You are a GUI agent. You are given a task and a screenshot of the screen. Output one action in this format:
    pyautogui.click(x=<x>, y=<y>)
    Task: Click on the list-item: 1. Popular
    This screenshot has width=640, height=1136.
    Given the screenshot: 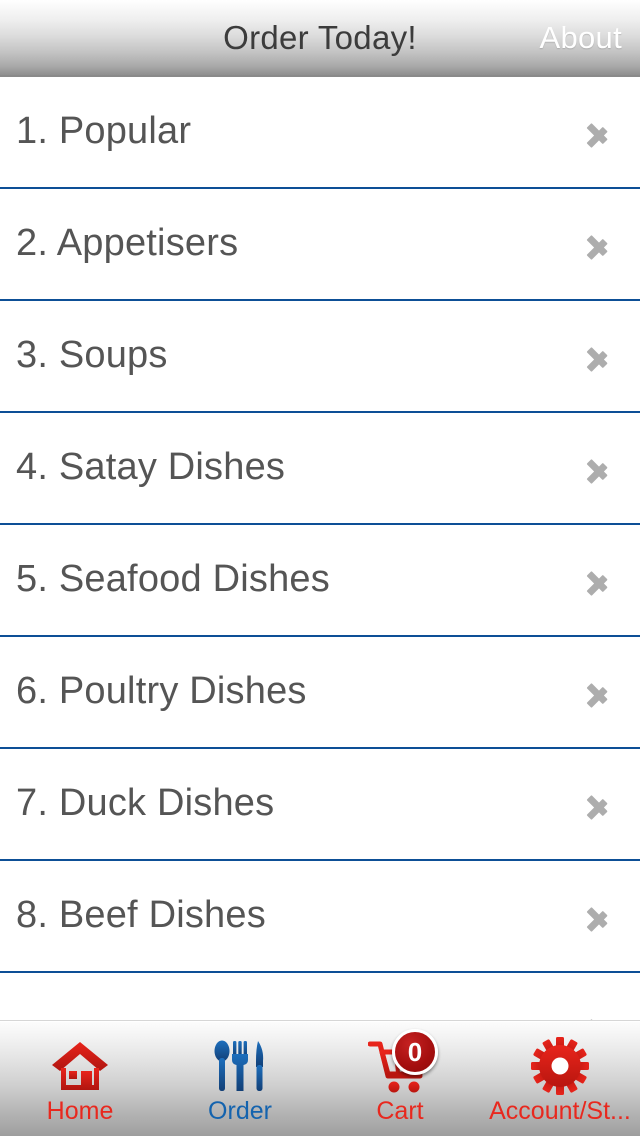 What is the action you would take?
    pyautogui.click(x=320, y=138)
    